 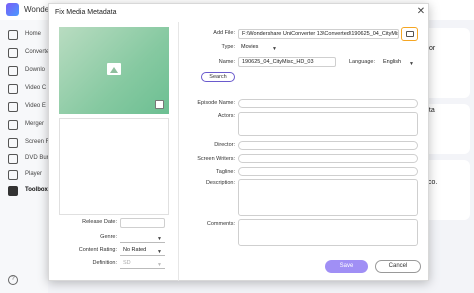 I want to click on image-icon, so click(x=114, y=69).